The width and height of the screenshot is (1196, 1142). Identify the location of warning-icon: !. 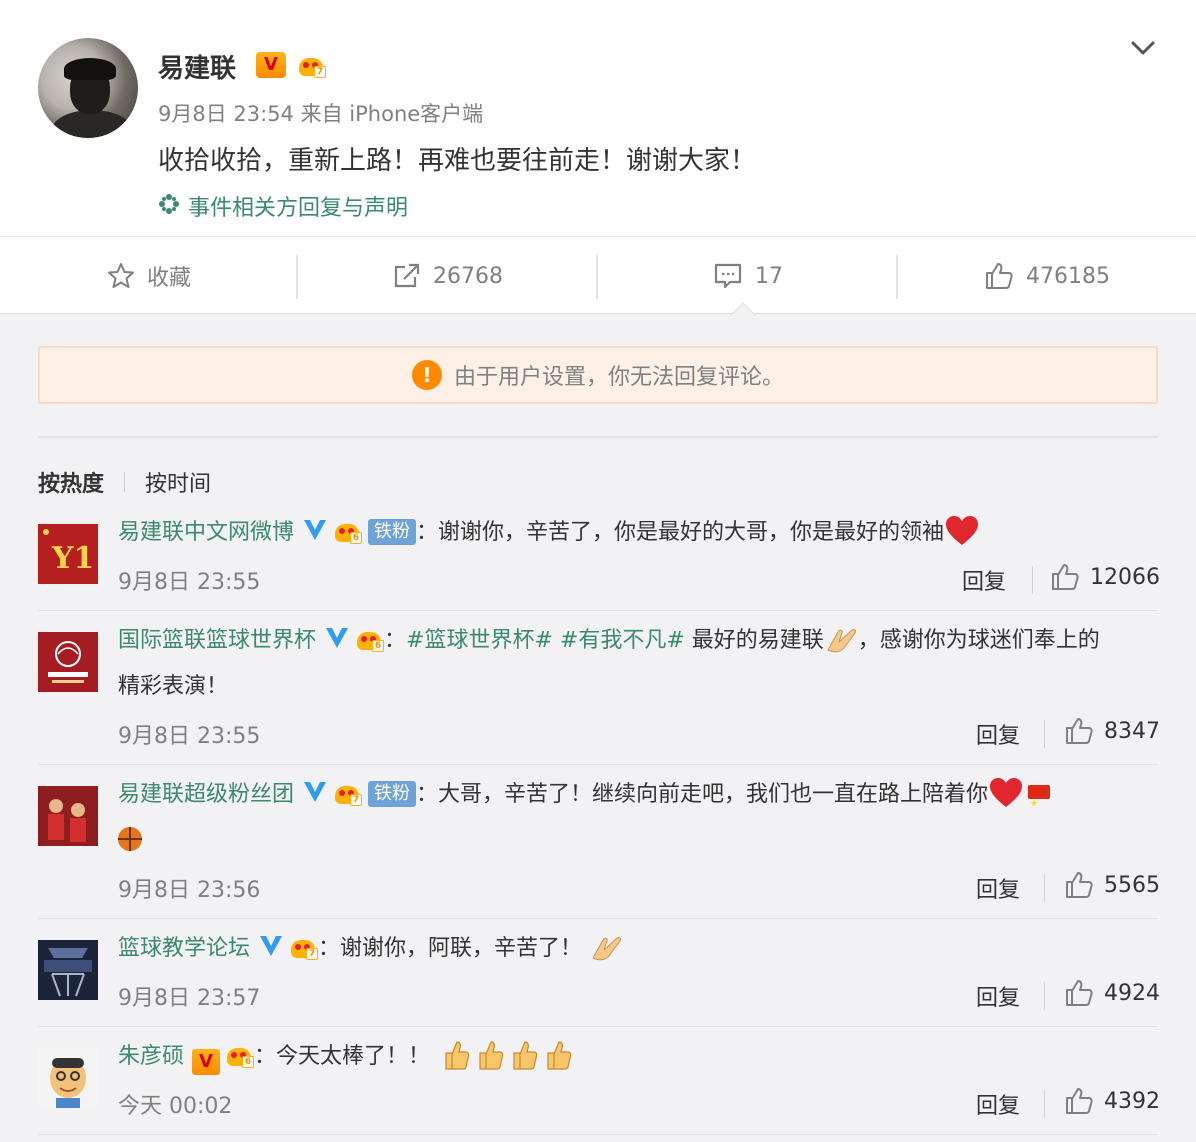
(426, 375).